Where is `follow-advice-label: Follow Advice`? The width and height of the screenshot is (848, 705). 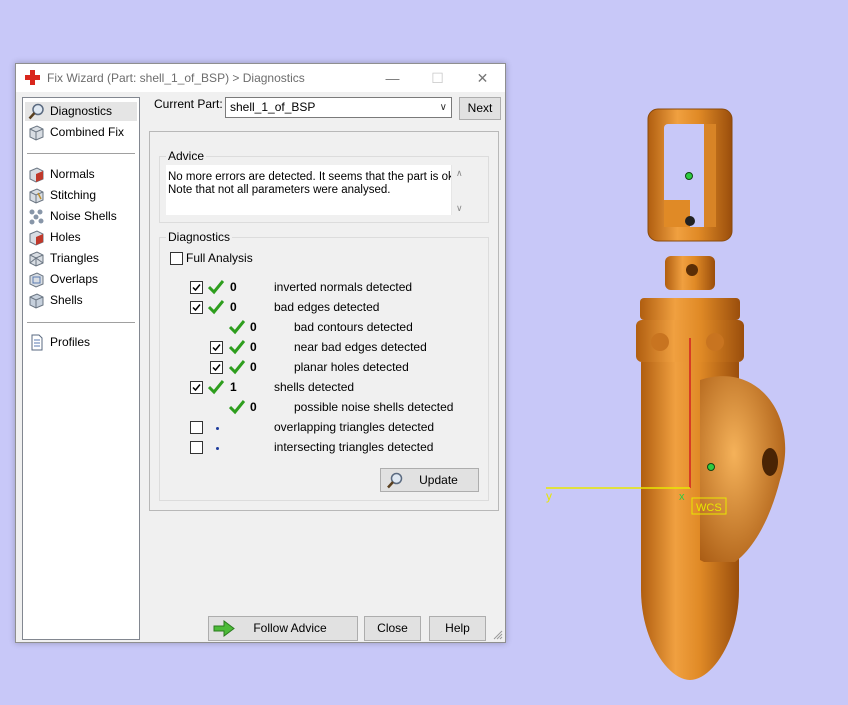
follow-advice-label: Follow Advice is located at coordinates (290, 628).